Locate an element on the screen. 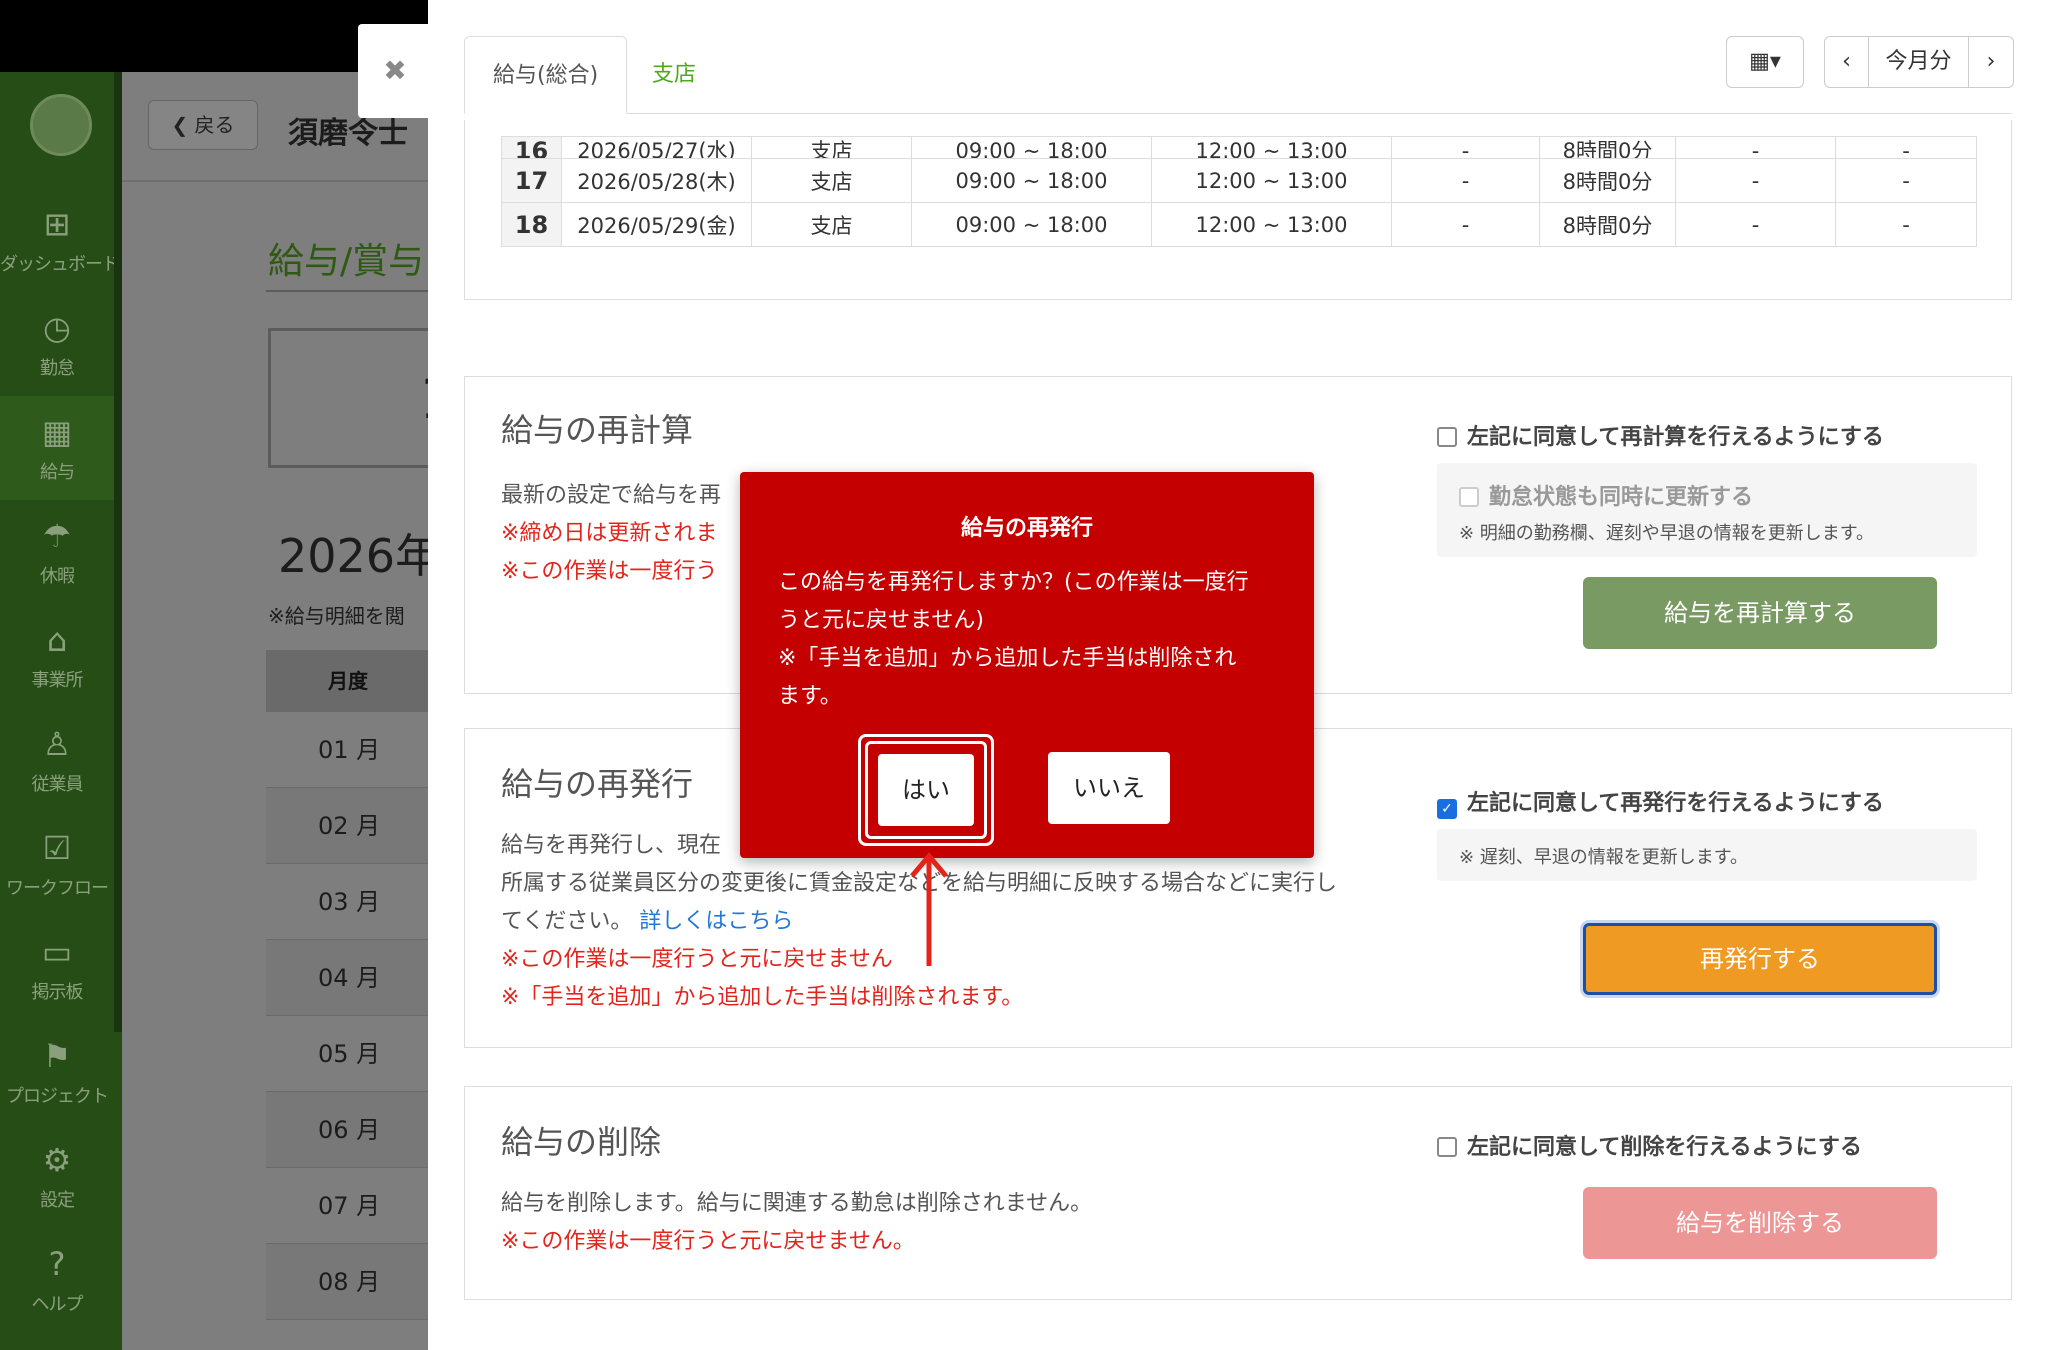 The height and width of the screenshot is (1350, 2048). recalc-options: 勤怠状態も同時に更新する ※ 明細の勤務欄、遅刻や早退の情報を更新します。 is located at coordinates (1707, 510).